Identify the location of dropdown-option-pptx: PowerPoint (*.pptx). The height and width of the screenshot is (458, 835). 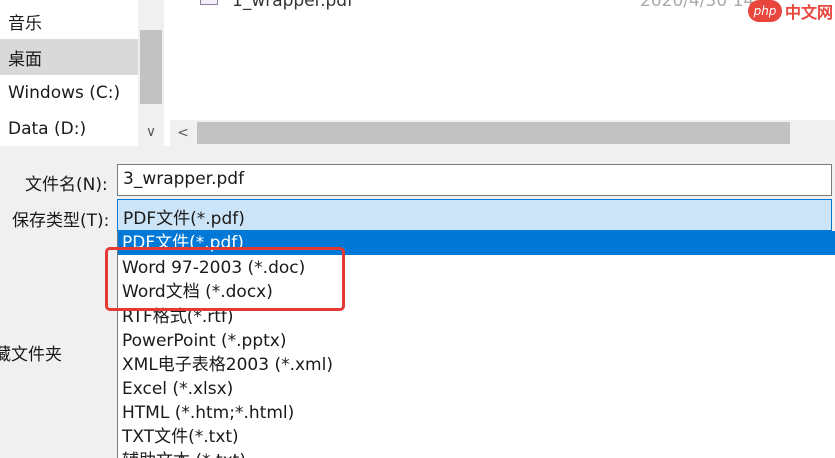
(476, 341).